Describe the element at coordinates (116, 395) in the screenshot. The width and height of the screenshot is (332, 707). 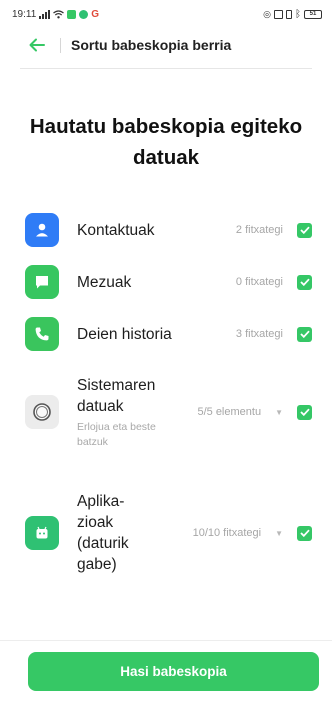
I see `item-label: Sistemaren datuak` at that location.